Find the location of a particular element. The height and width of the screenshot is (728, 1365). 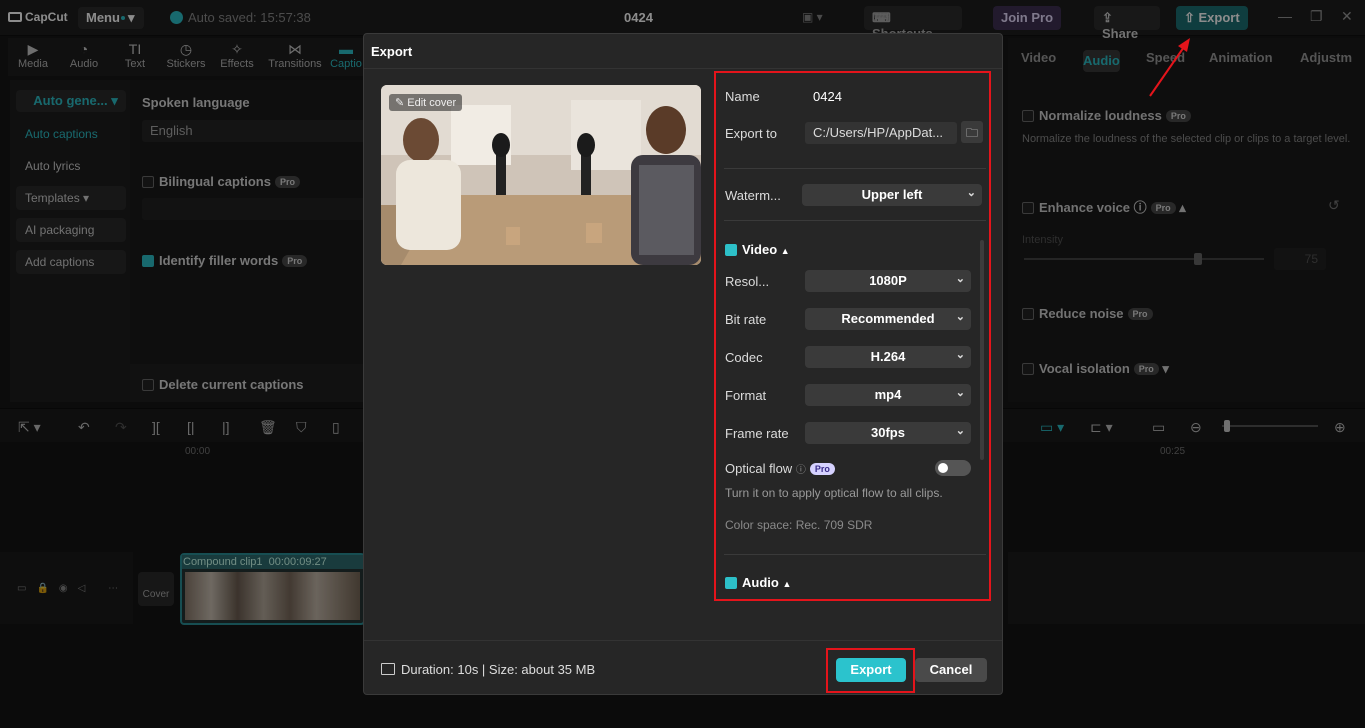

film-icon is located at coordinates (388, 669).